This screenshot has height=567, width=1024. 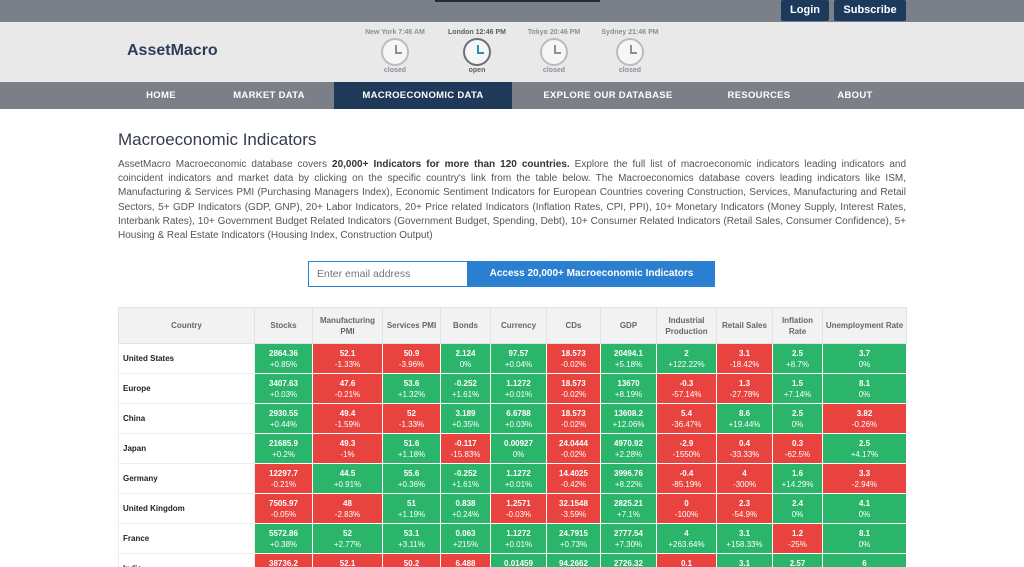 I want to click on country-link: United Kingdom, so click(x=186, y=509).